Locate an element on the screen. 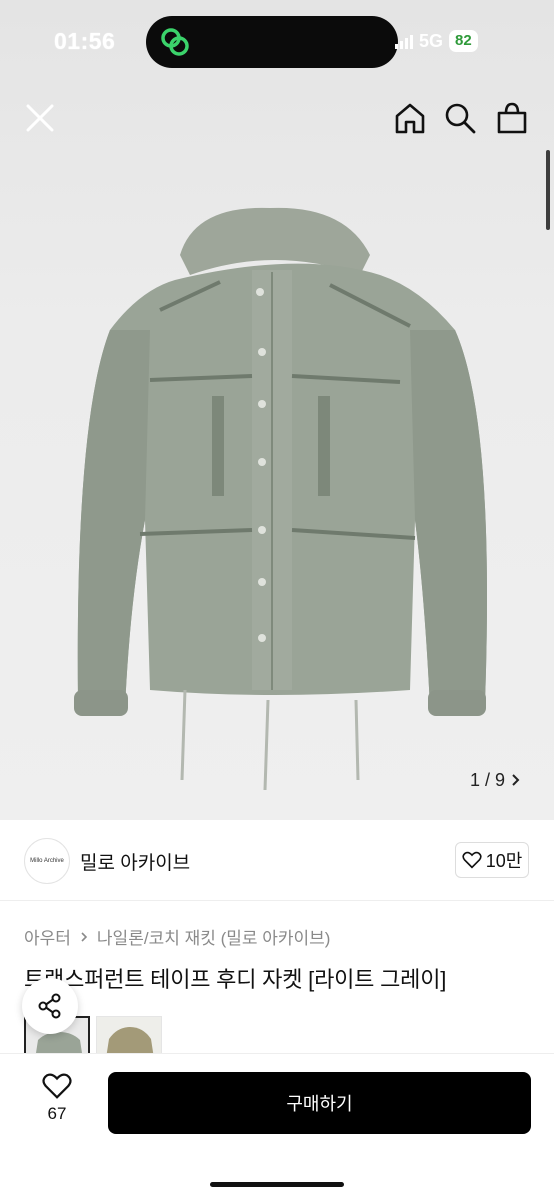  seller-row: Millo Archive 밀로 아카이브 10만 is located at coordinates (277, 861).